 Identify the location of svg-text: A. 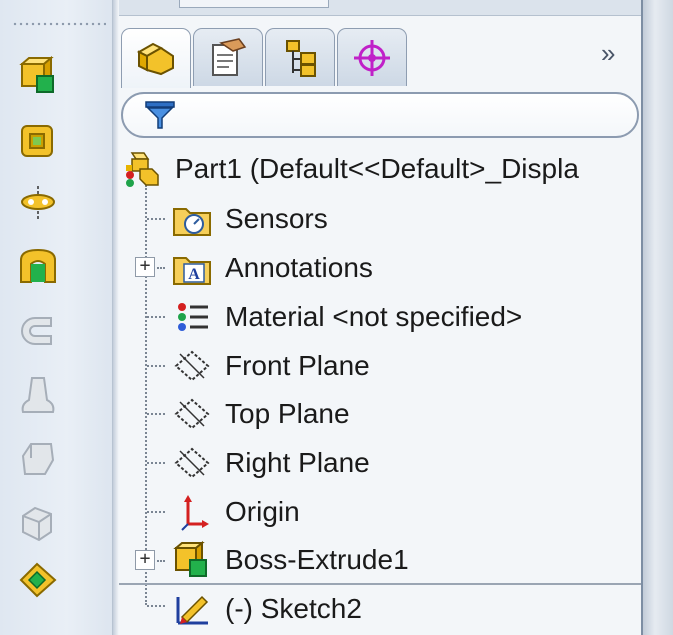
(194, 274).